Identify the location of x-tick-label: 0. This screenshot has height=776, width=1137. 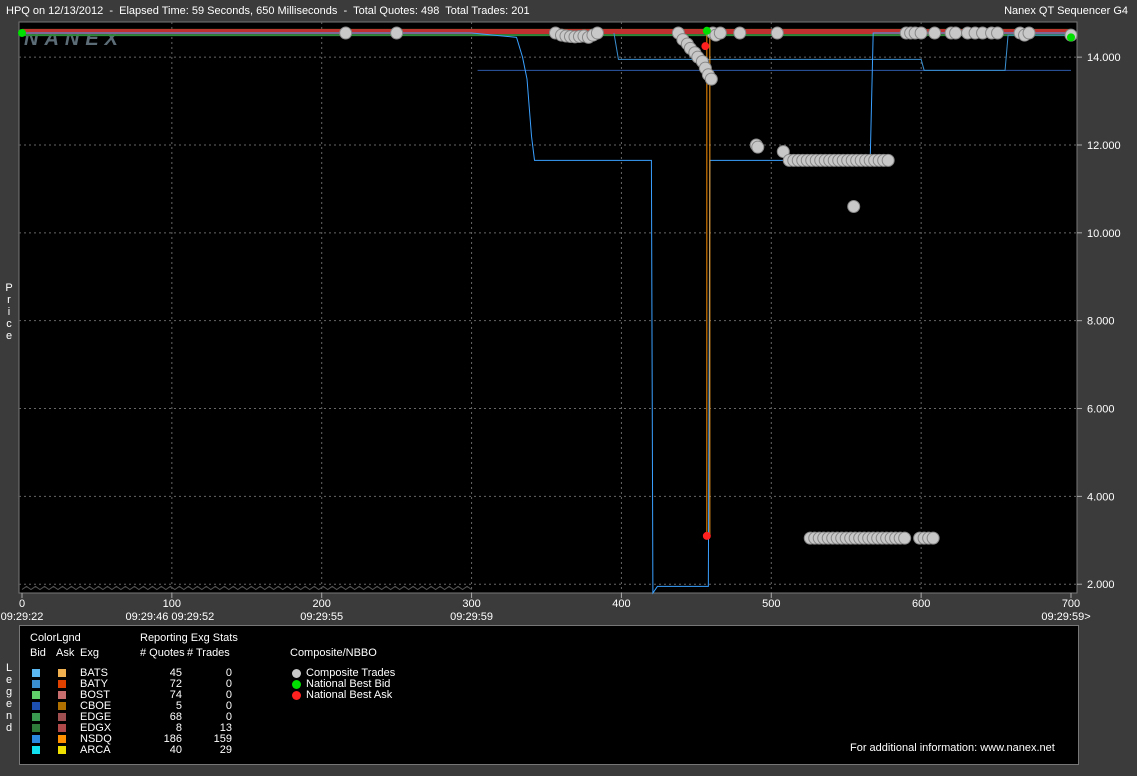
(22, 604).